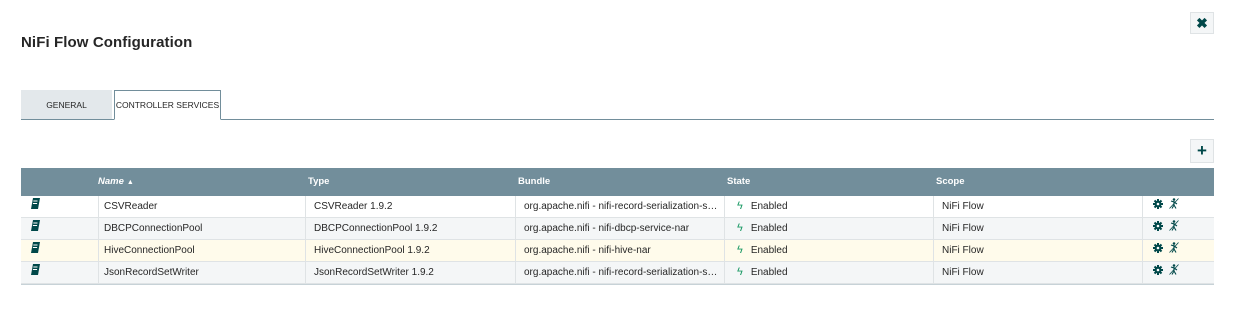 This screenshot has height=329, width=1252. I want to click on close-dialog-button: ✖, so click(1202, 23).